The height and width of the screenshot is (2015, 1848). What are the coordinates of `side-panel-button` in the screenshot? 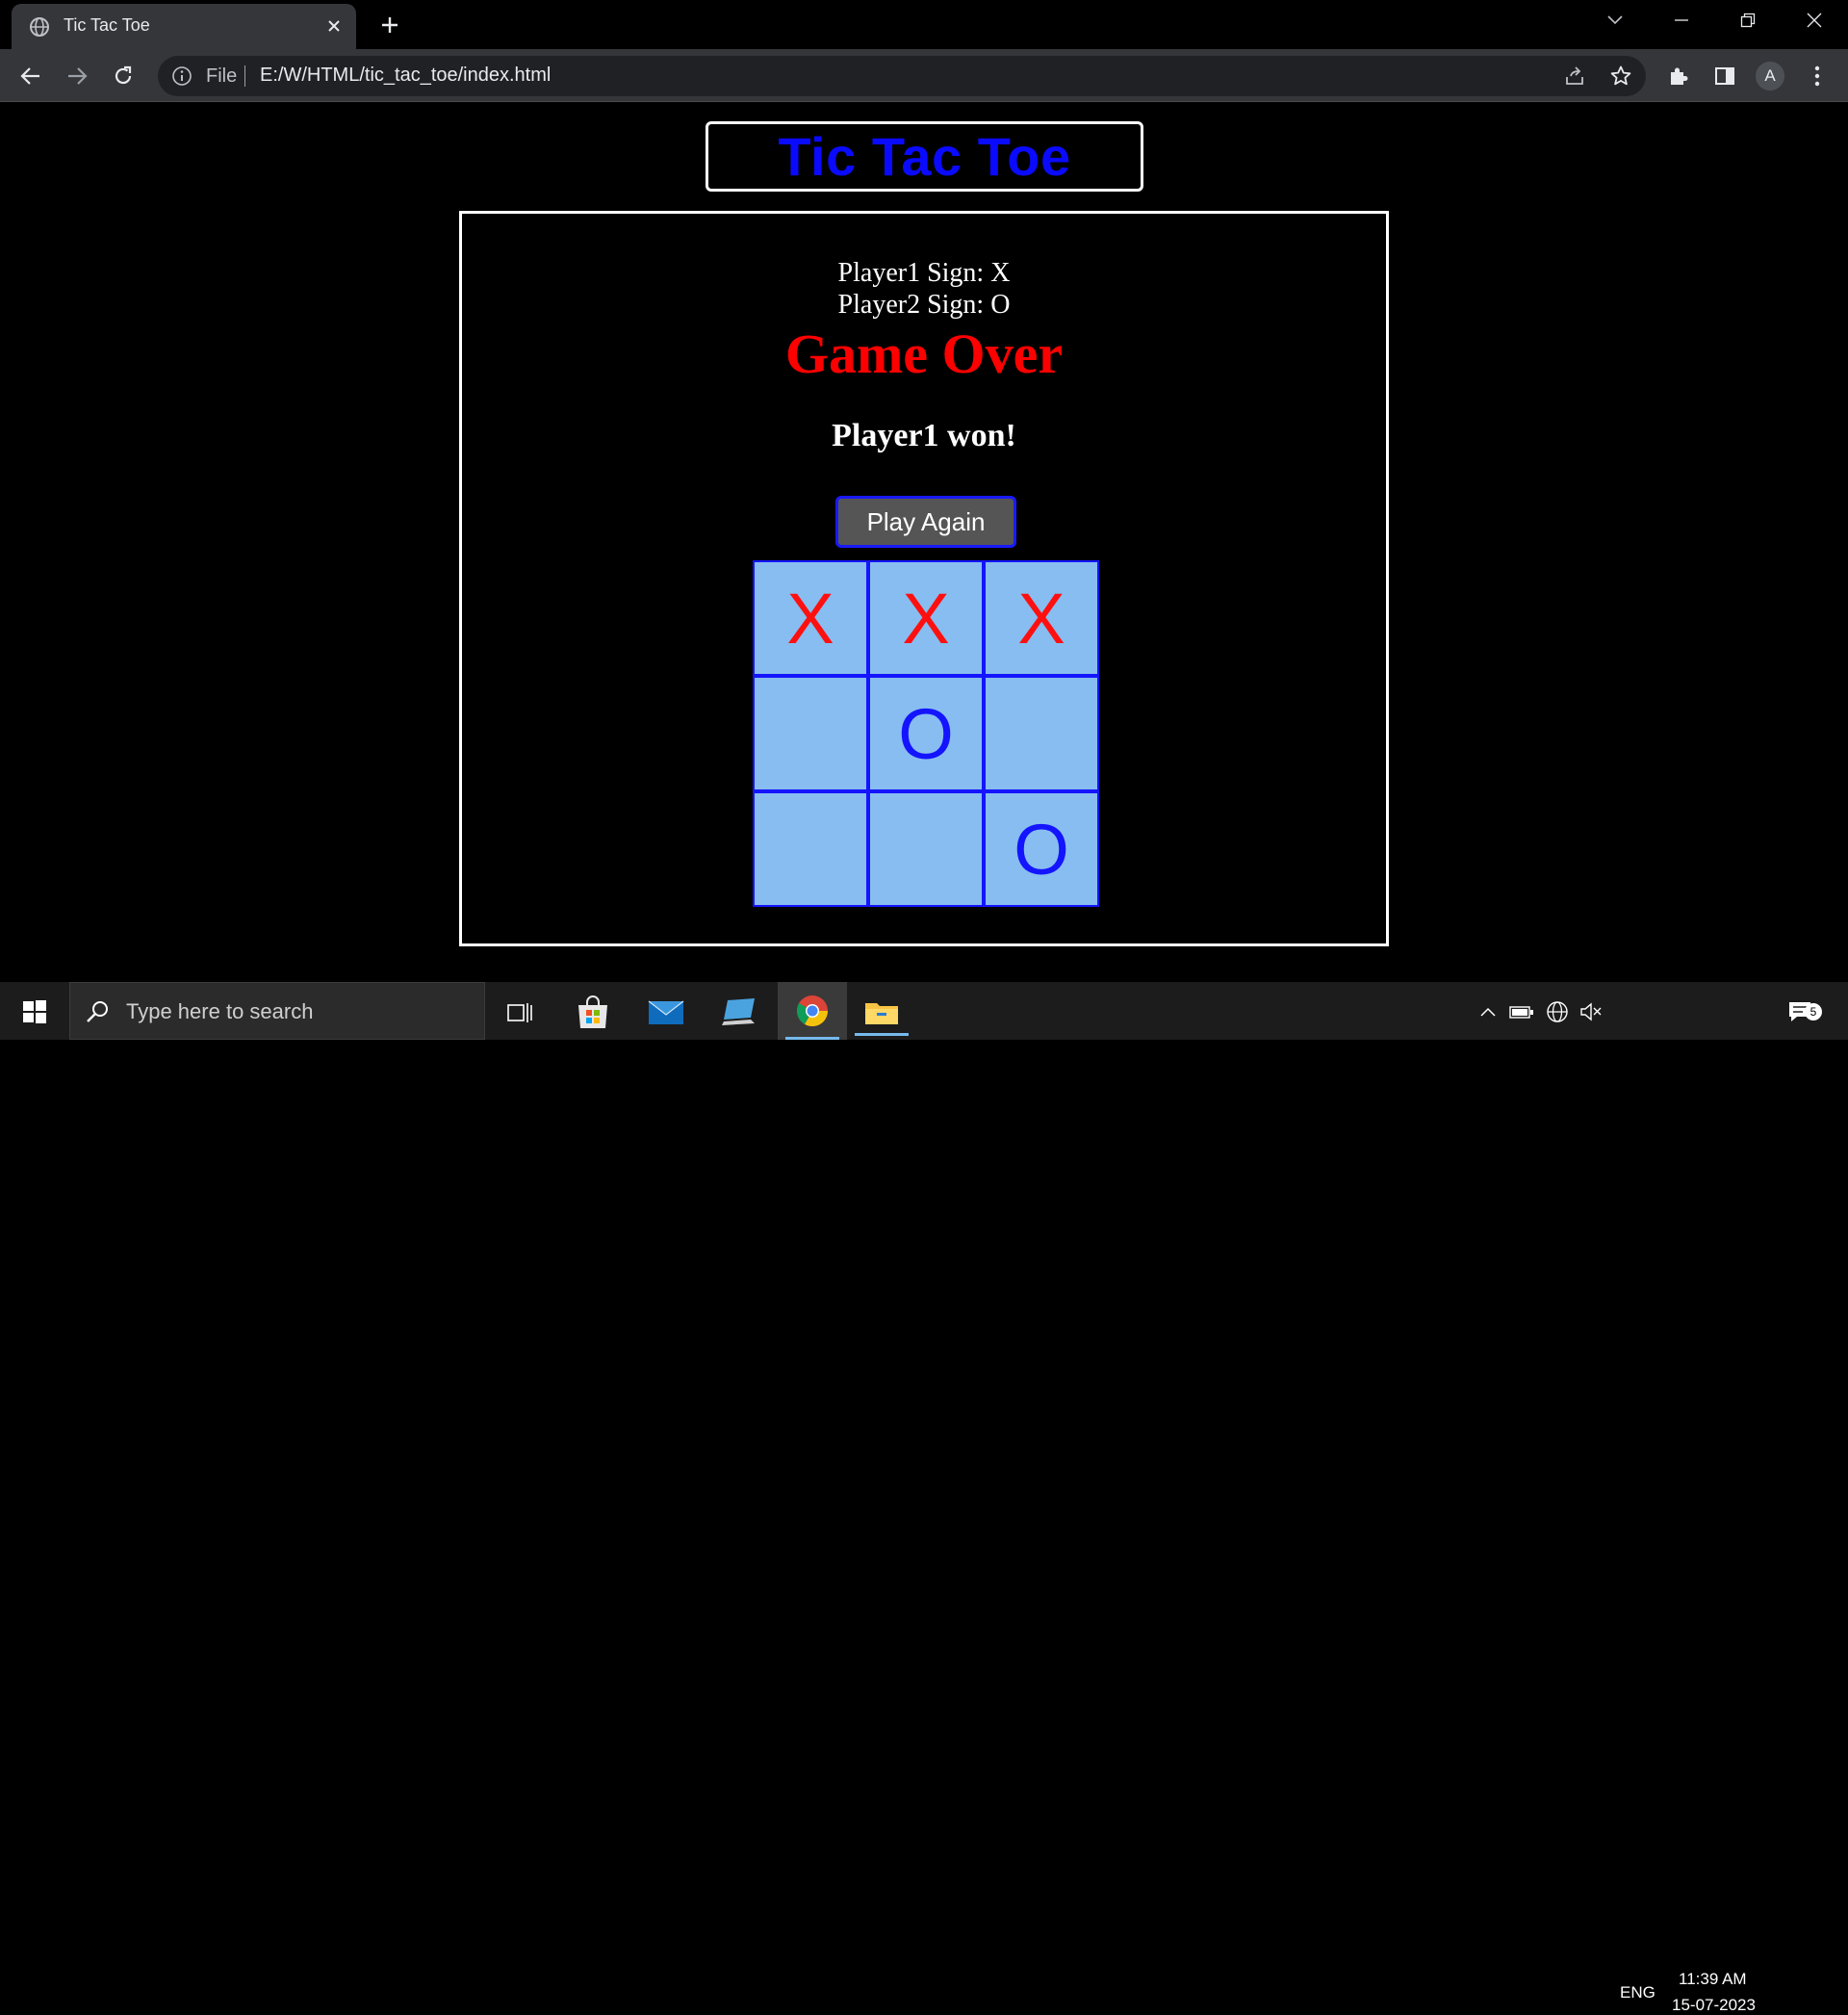 It's located at (1724, 76).